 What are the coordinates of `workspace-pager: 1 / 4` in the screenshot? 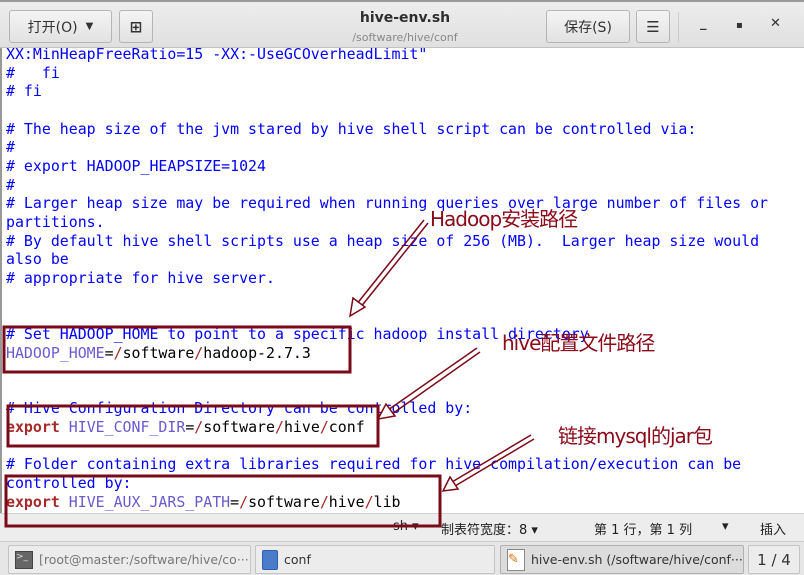 It's located at (774, 559).